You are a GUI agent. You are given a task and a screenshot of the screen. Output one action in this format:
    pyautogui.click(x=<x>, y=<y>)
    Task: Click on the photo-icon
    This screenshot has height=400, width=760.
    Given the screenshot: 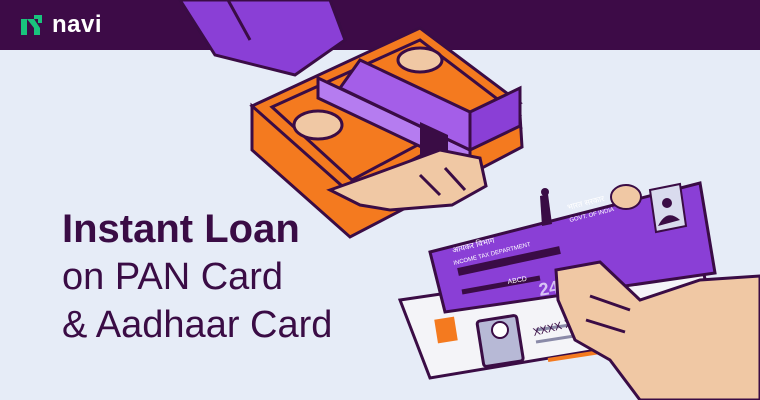 What is the action you would take?
    pyautogui.click(x=668, y=208)
    